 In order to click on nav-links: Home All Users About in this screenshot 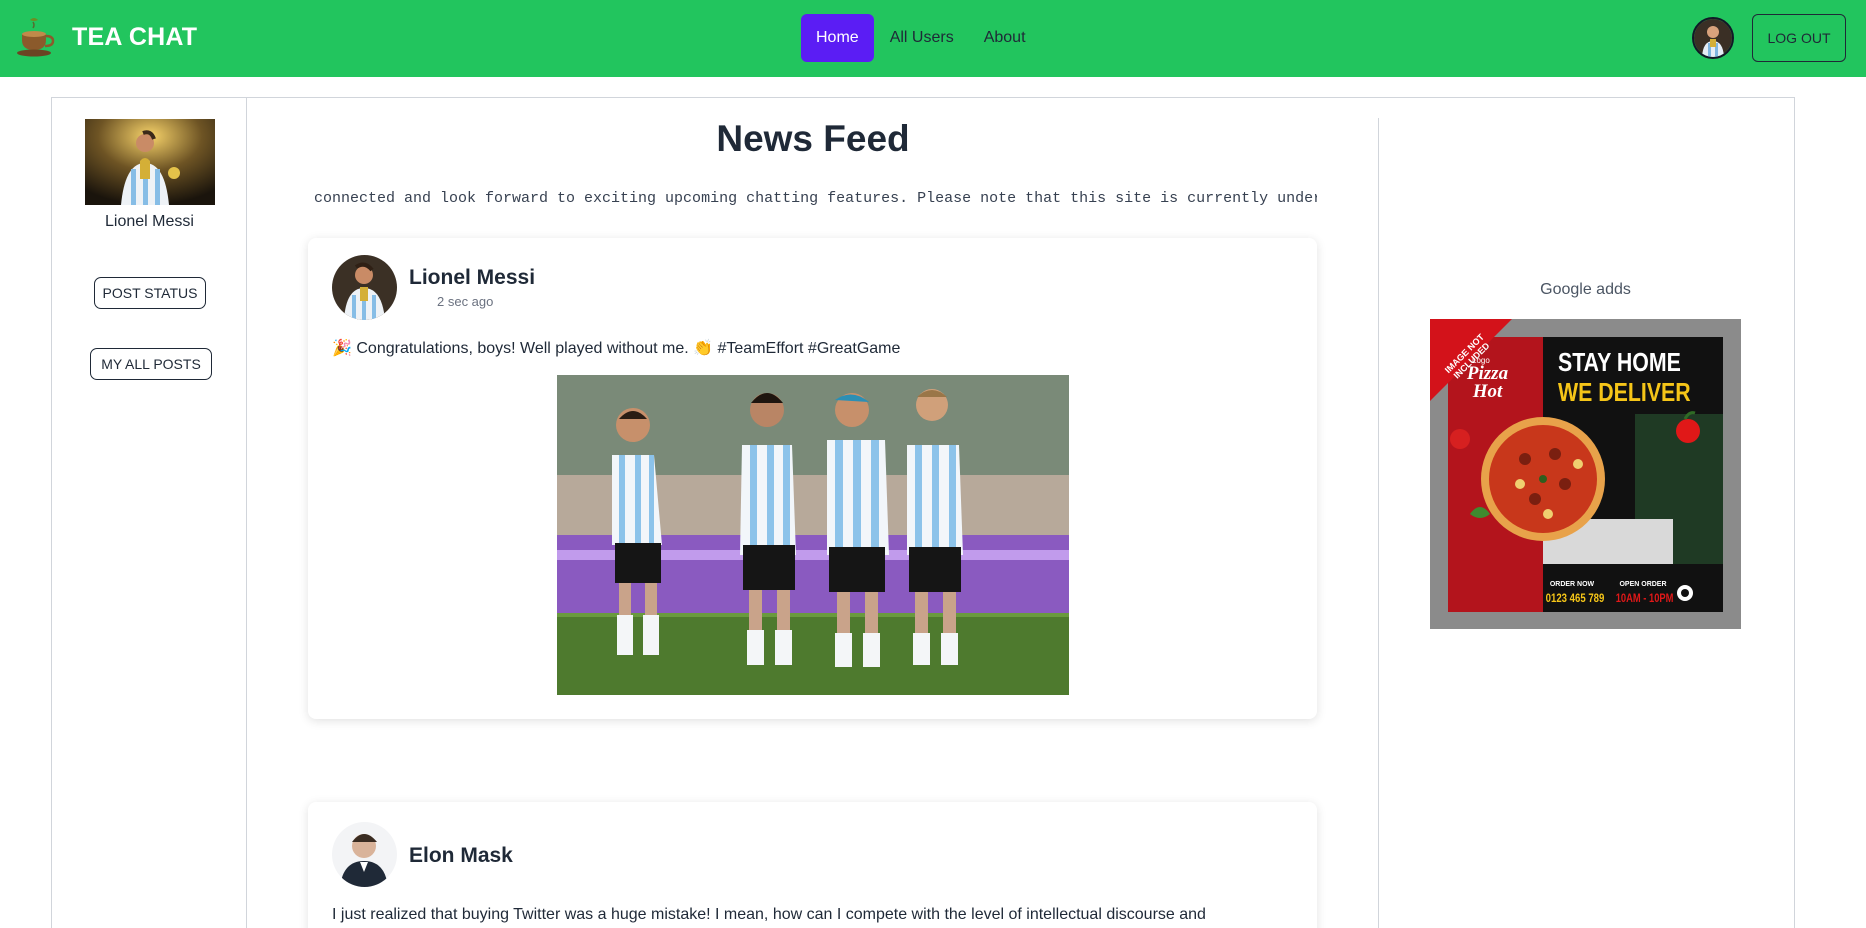, I will do `click(921, 38)`.